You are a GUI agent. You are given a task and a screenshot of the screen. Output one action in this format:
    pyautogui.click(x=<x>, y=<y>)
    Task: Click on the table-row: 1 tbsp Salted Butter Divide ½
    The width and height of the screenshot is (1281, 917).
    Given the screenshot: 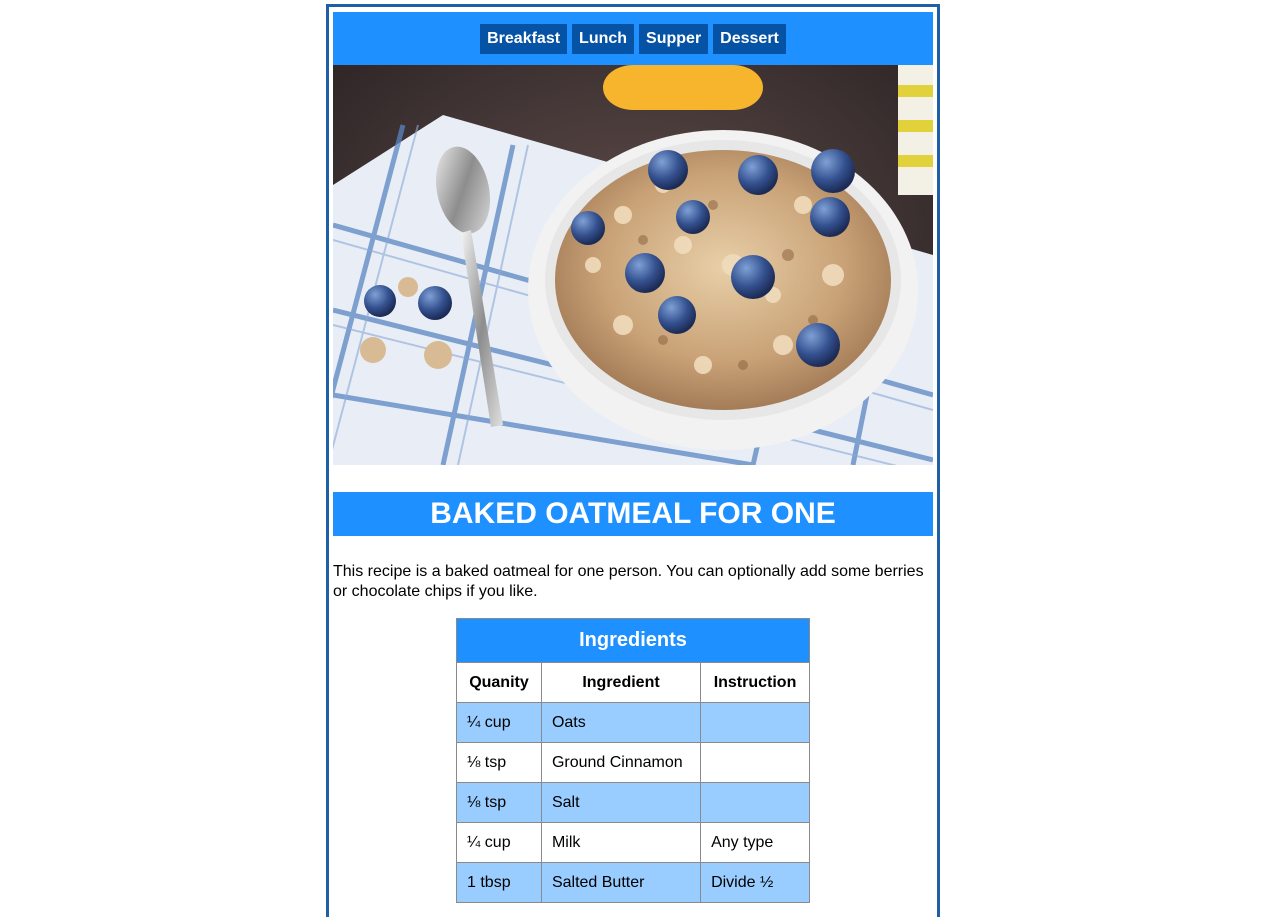 What is the action you would take?
    pyautogui.click(x=633, y=882)
    